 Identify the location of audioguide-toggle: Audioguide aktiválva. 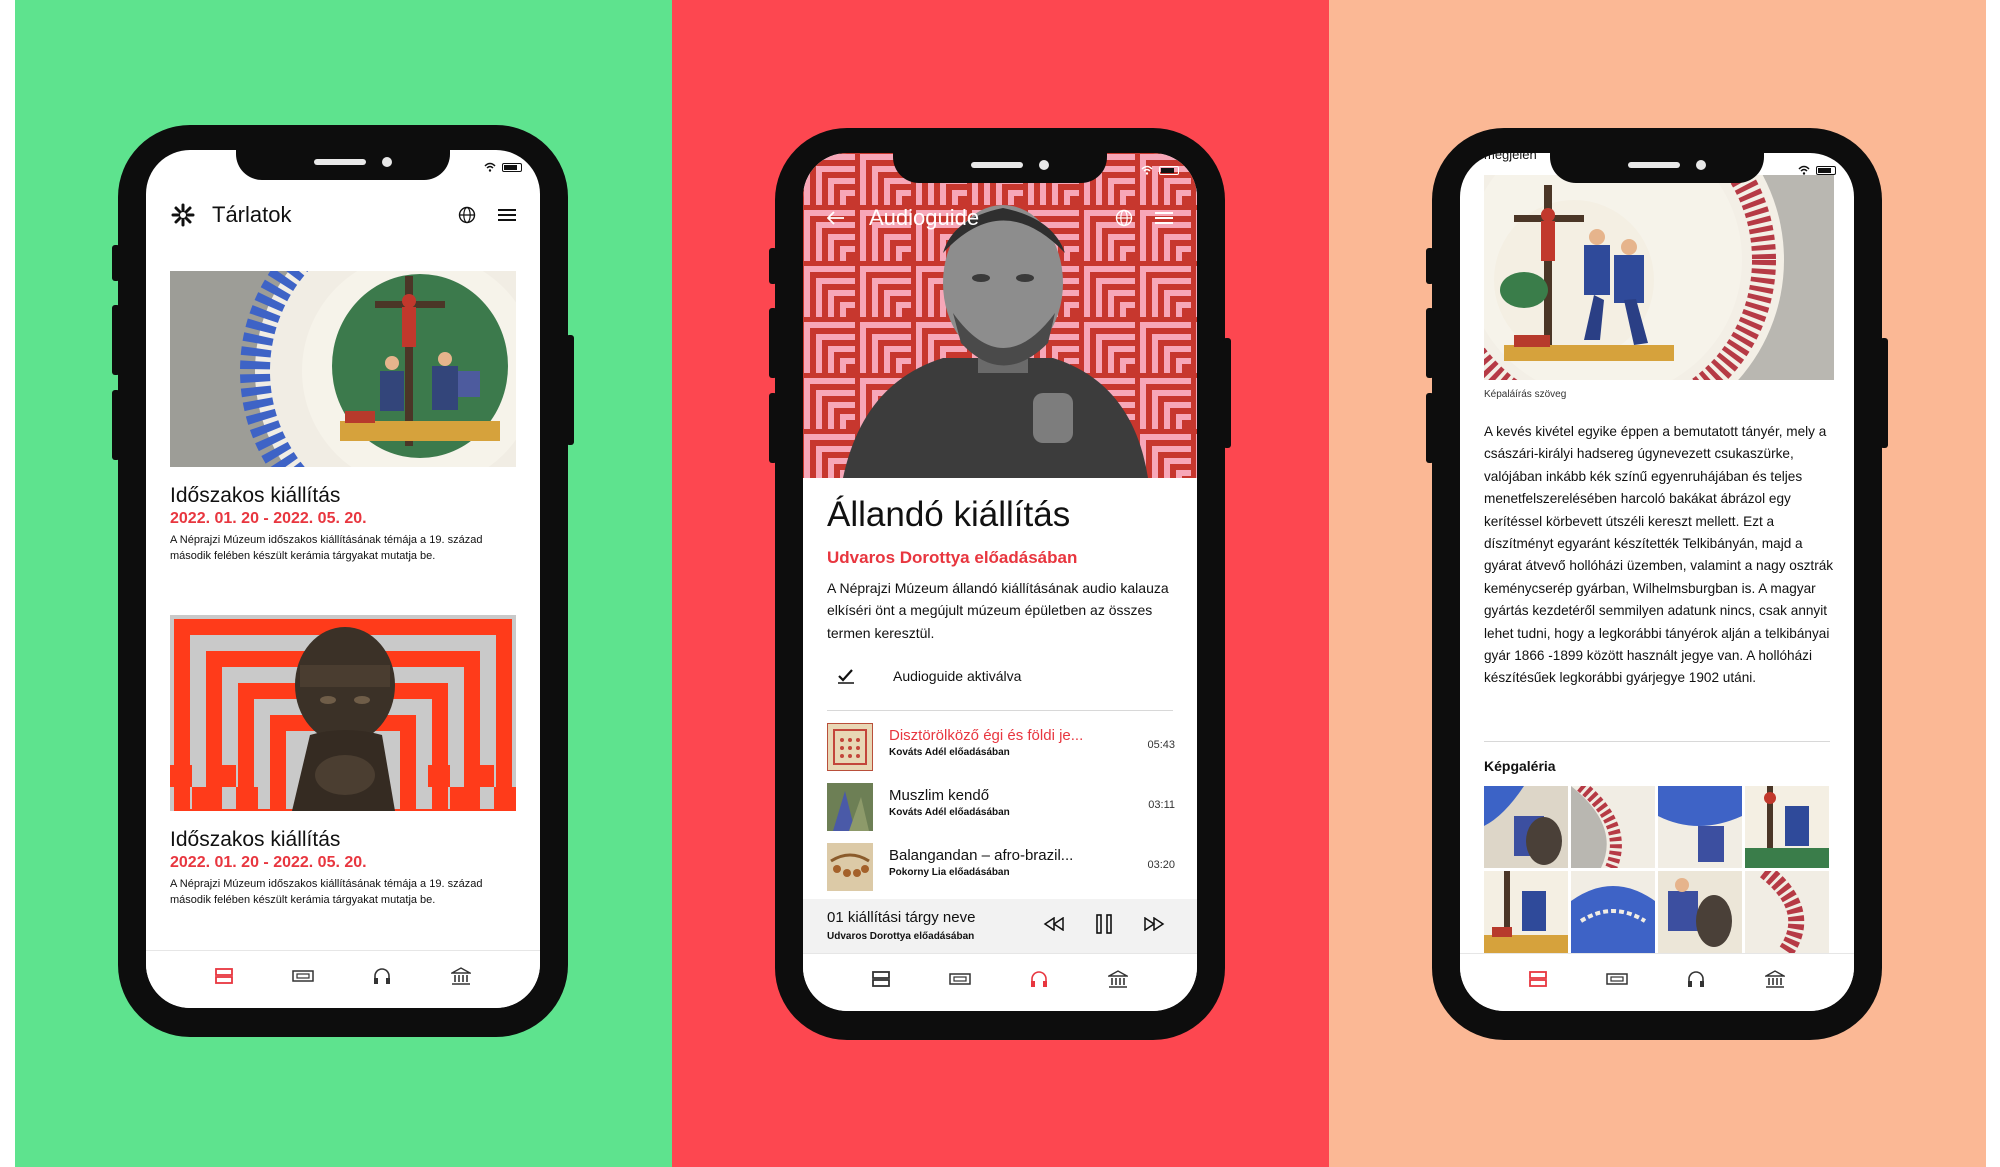
(929, 676).